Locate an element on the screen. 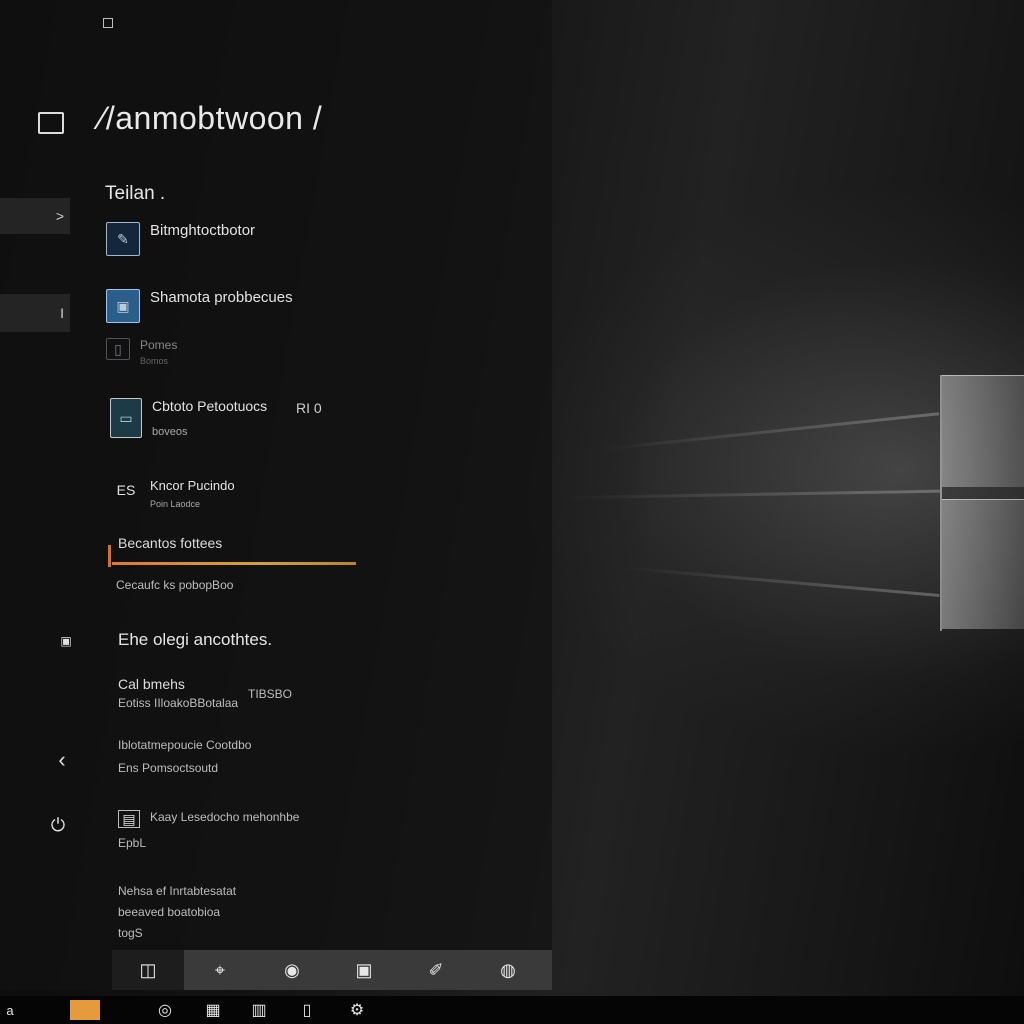 Image resolution: width=1024 pixels, height=1024 pixels. windows-logo is located at coordinates (982, 503).